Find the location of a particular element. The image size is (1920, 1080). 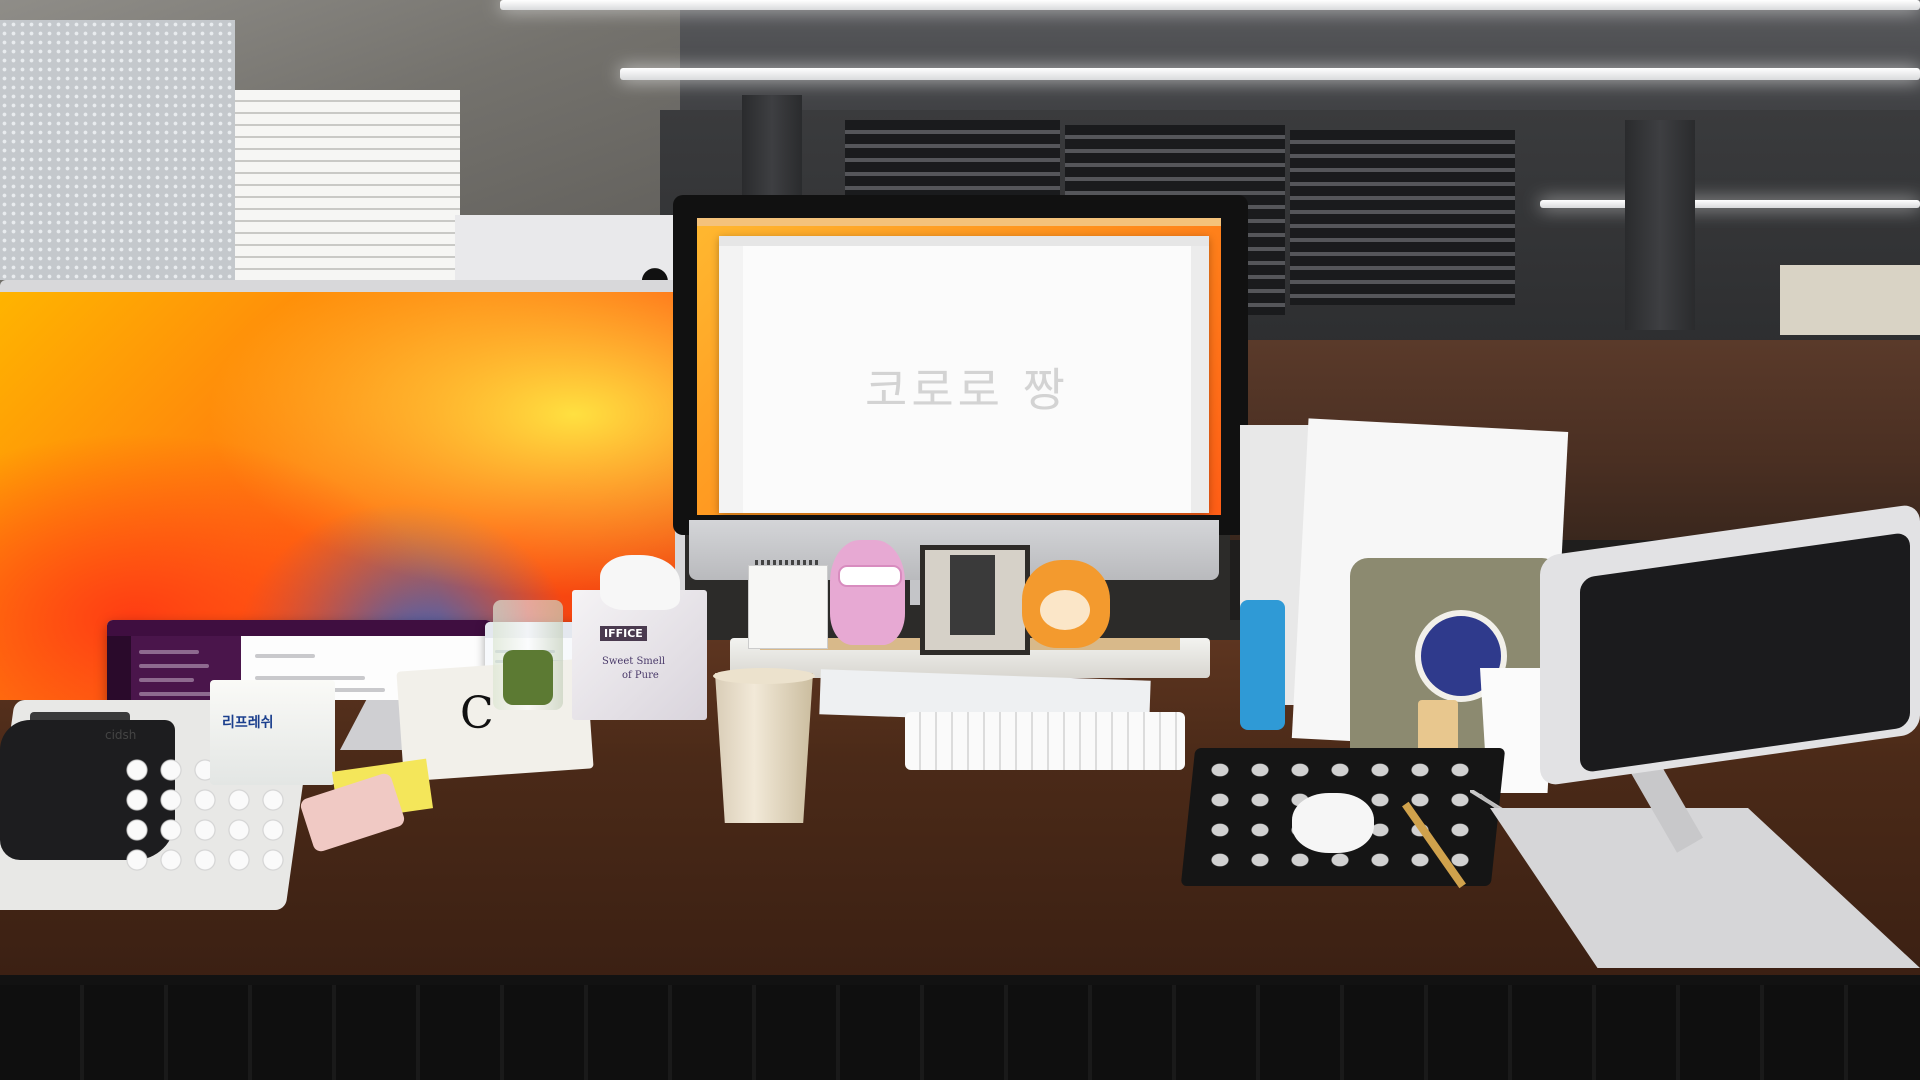

document-toolbar is located at coordinates (964, 241).